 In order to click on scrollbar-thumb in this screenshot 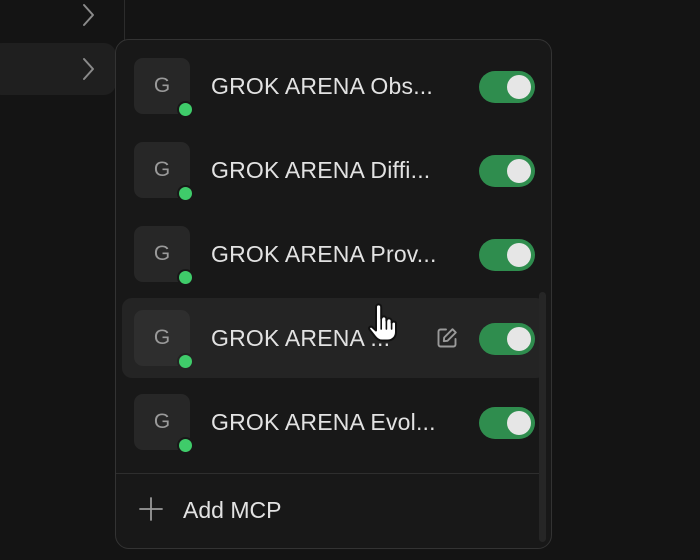, I will do `click(542, 417)`.